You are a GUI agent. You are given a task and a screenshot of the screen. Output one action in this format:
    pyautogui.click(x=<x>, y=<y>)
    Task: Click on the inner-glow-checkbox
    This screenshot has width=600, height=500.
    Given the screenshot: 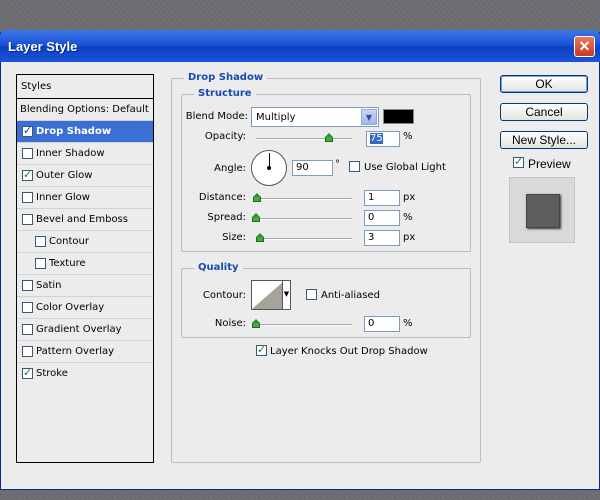 What is the action you would take?
    pyautogui.click(x=27, y=197)
    